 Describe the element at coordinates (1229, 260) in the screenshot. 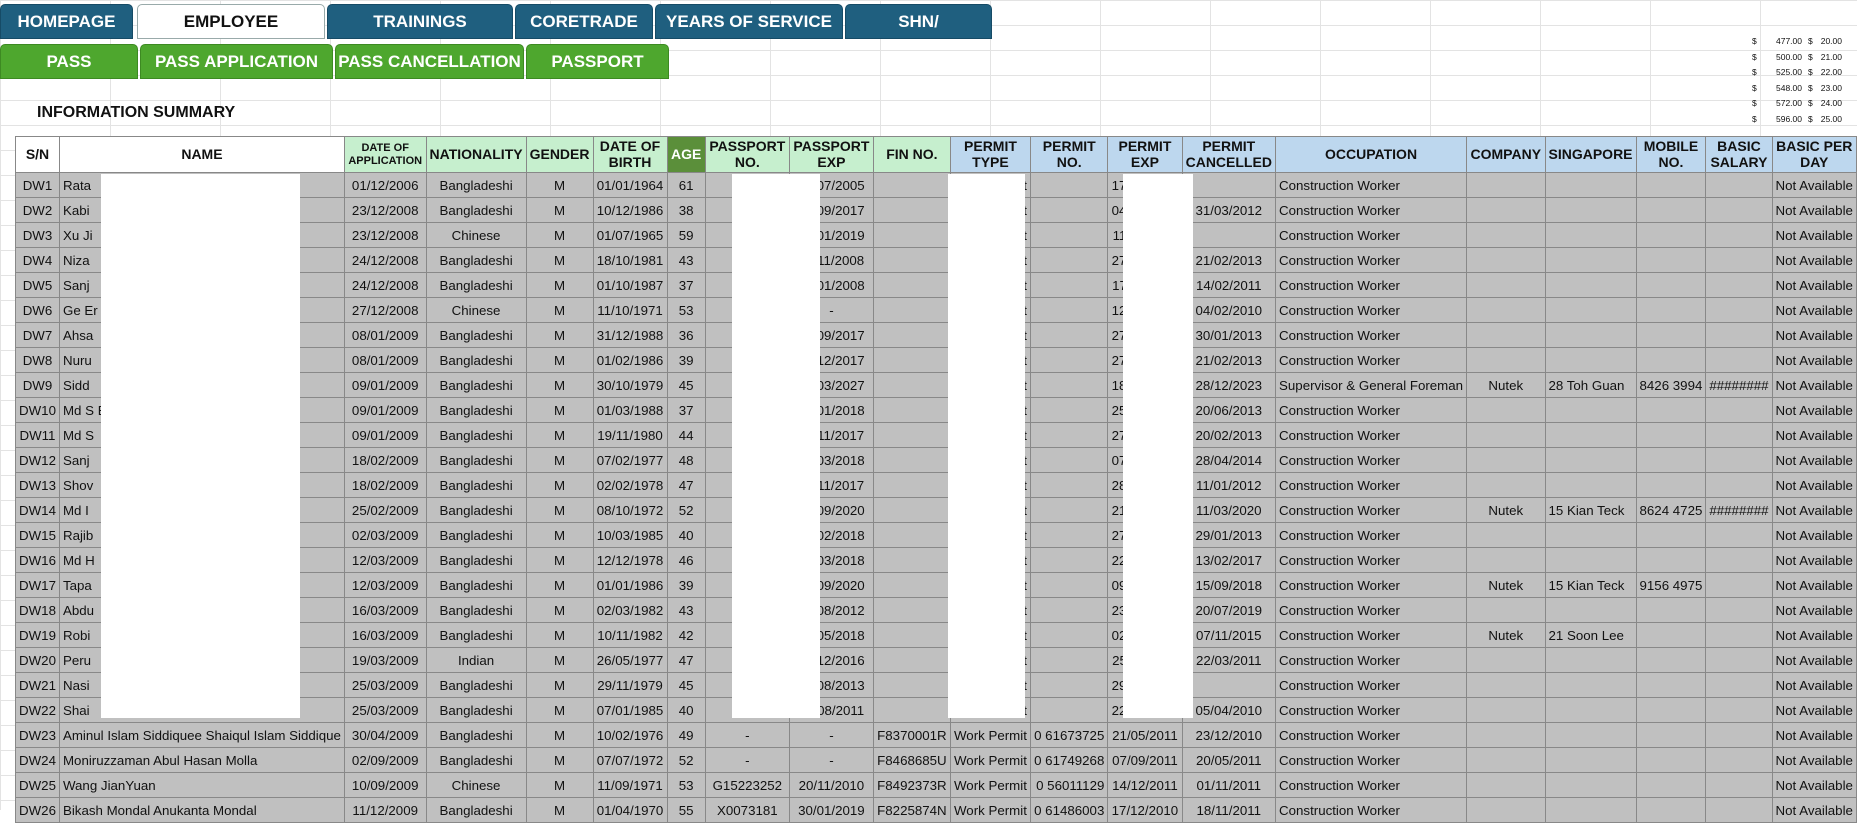

I see `cell-permit-cancelled: 21/02/2013` at that location.